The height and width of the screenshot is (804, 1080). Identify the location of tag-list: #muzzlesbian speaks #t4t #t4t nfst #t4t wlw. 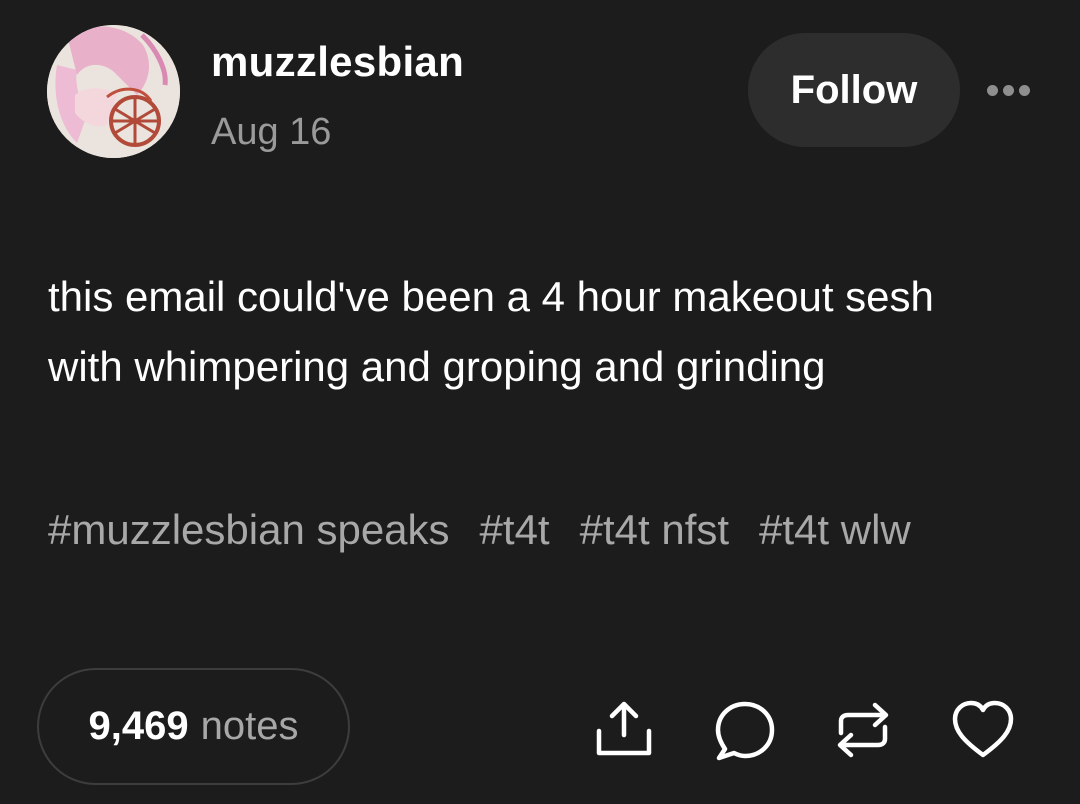
(528, 530).